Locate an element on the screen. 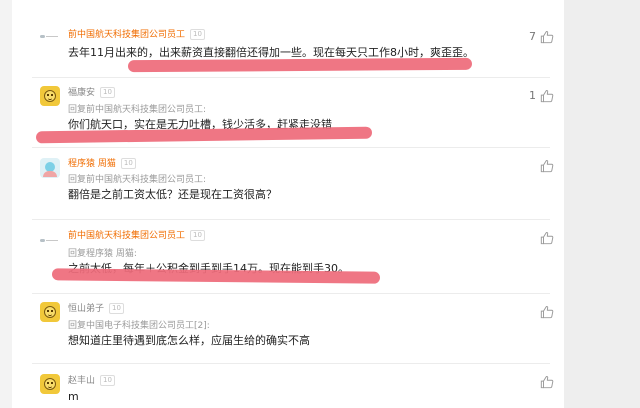 The width and height of the screenshot is (640, 408). reply-to: 回复程序猿 周猫: is located at coordinates (102, 254).